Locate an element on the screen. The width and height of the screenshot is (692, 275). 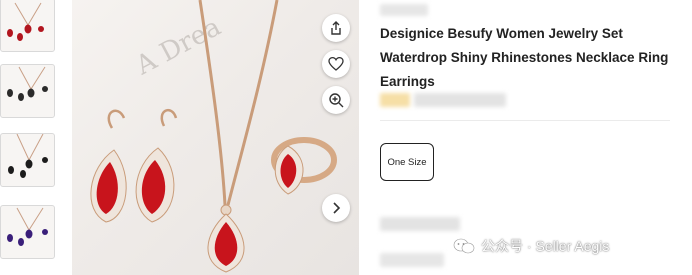
next-image-button is located at coordinates (336, 208).